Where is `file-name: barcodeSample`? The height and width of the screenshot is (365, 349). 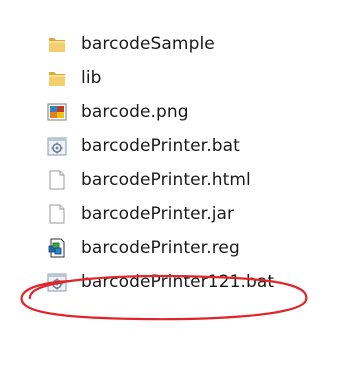 file-name: barcodeSample is located at coordinates (148, 44).